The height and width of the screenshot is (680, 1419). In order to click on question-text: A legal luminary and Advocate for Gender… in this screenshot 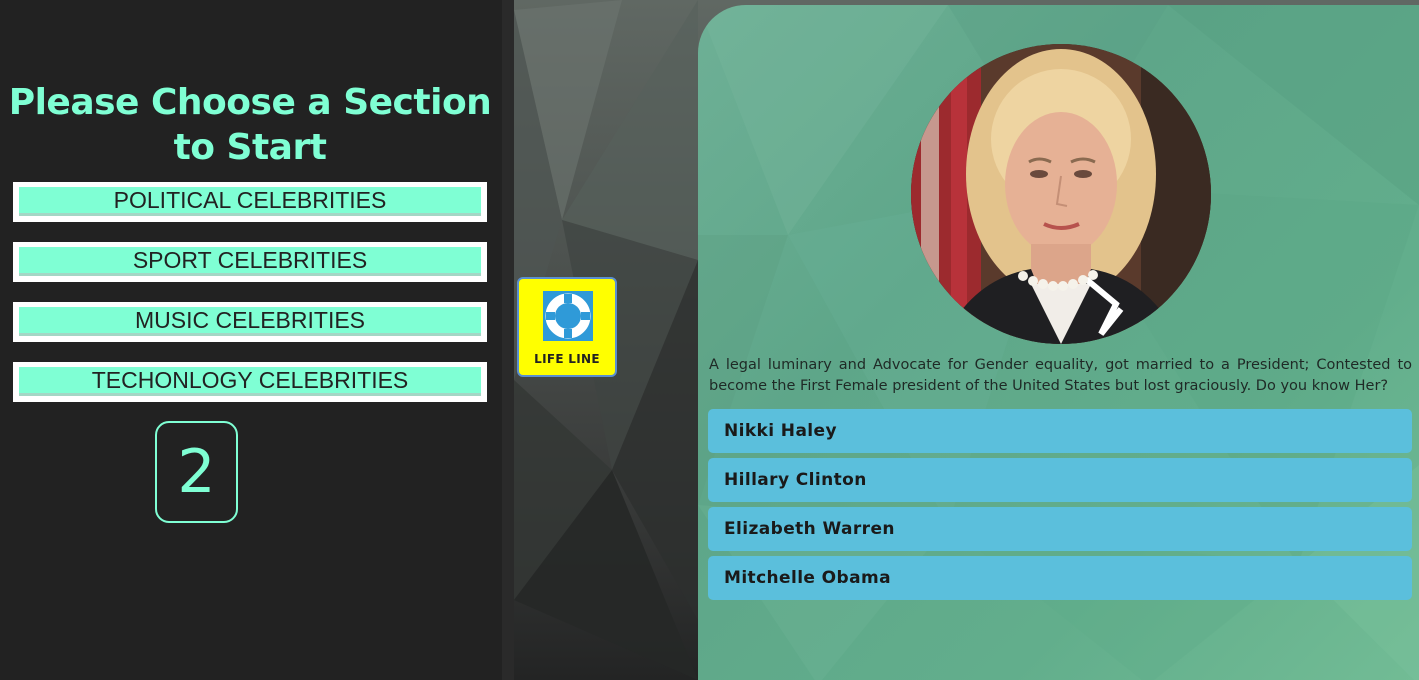, I will do `click(1060, 375)`.